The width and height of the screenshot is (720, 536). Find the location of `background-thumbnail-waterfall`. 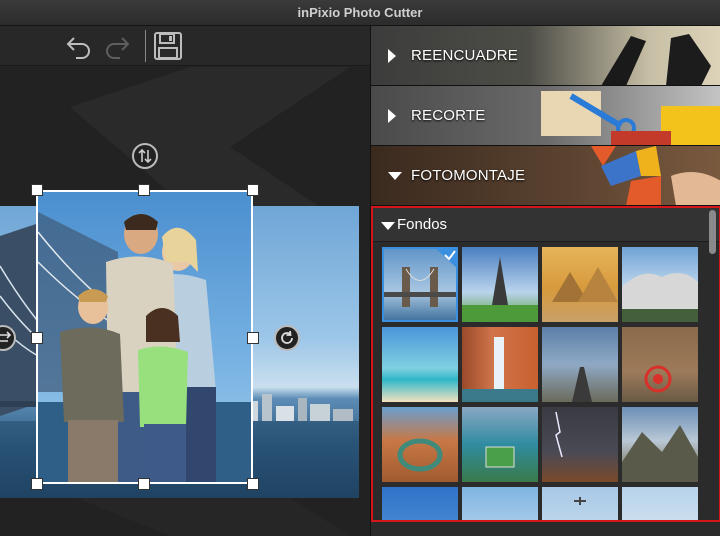

background-thumbnail-waterfall is located at coordinates (500, 364).